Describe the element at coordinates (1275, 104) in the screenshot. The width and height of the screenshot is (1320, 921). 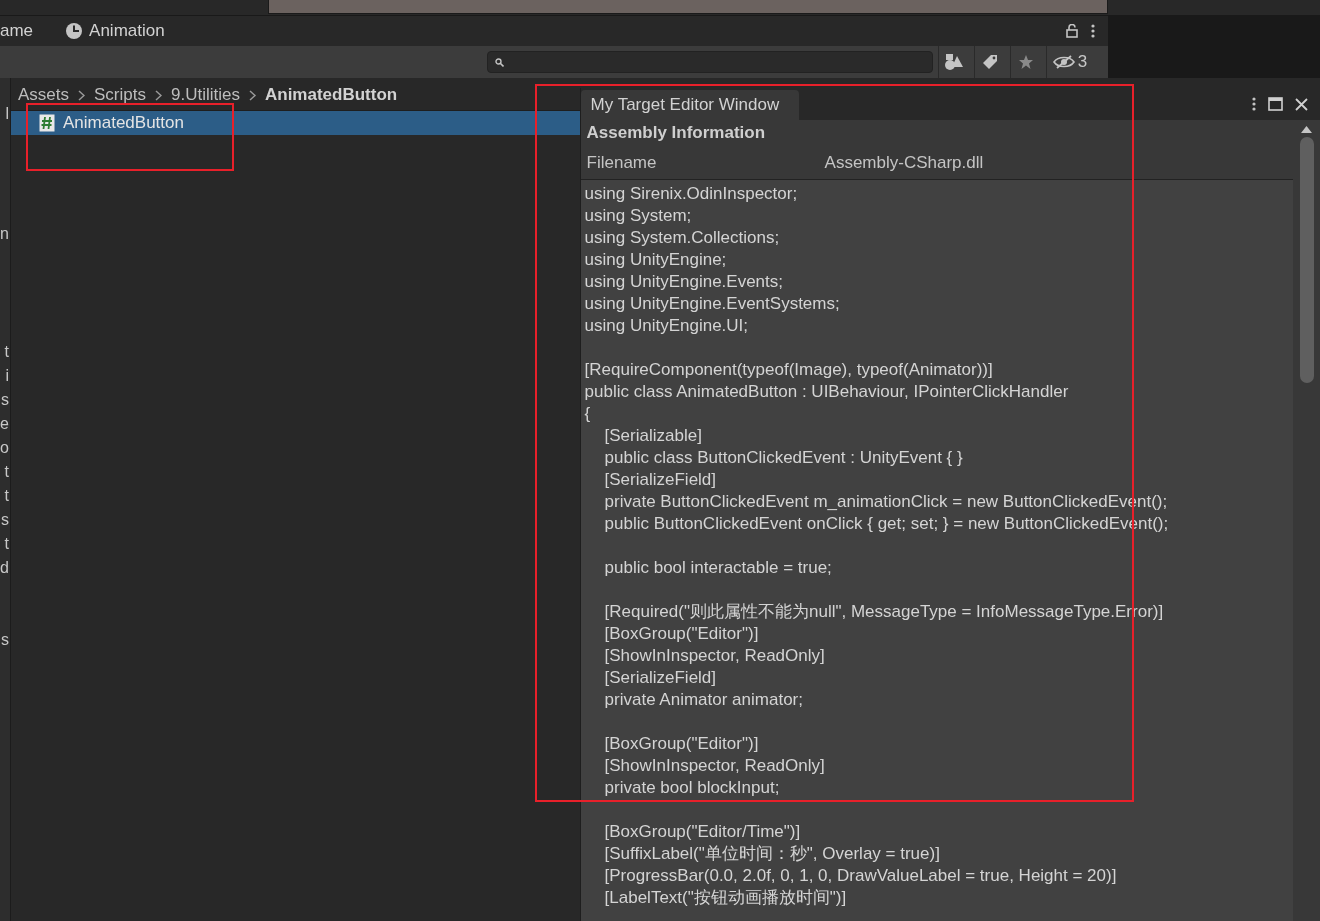
I see `maximize-icon` at that location.